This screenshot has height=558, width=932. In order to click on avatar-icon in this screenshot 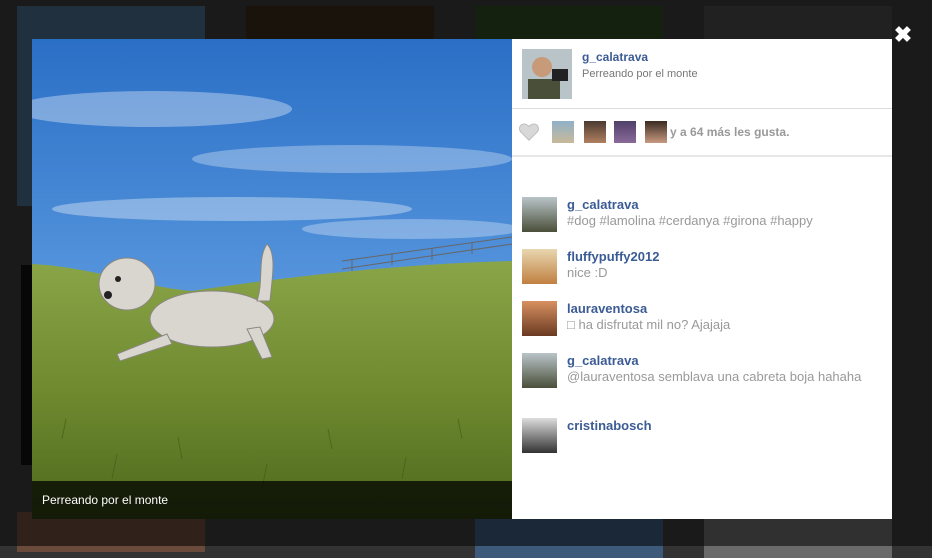, I will do `click(547, 74)`.